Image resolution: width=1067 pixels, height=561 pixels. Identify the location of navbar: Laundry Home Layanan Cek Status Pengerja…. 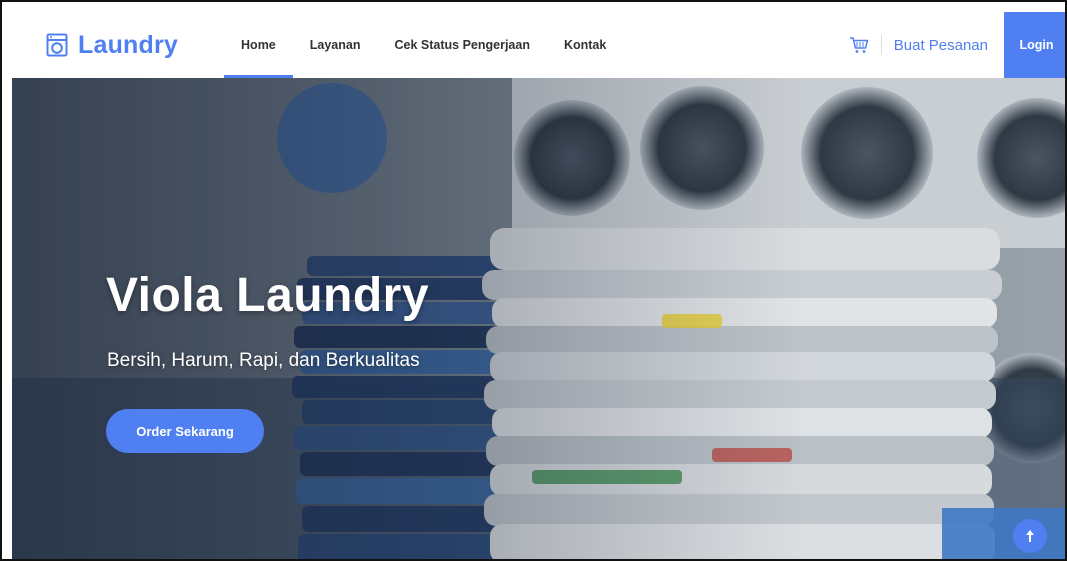
(538, 45).